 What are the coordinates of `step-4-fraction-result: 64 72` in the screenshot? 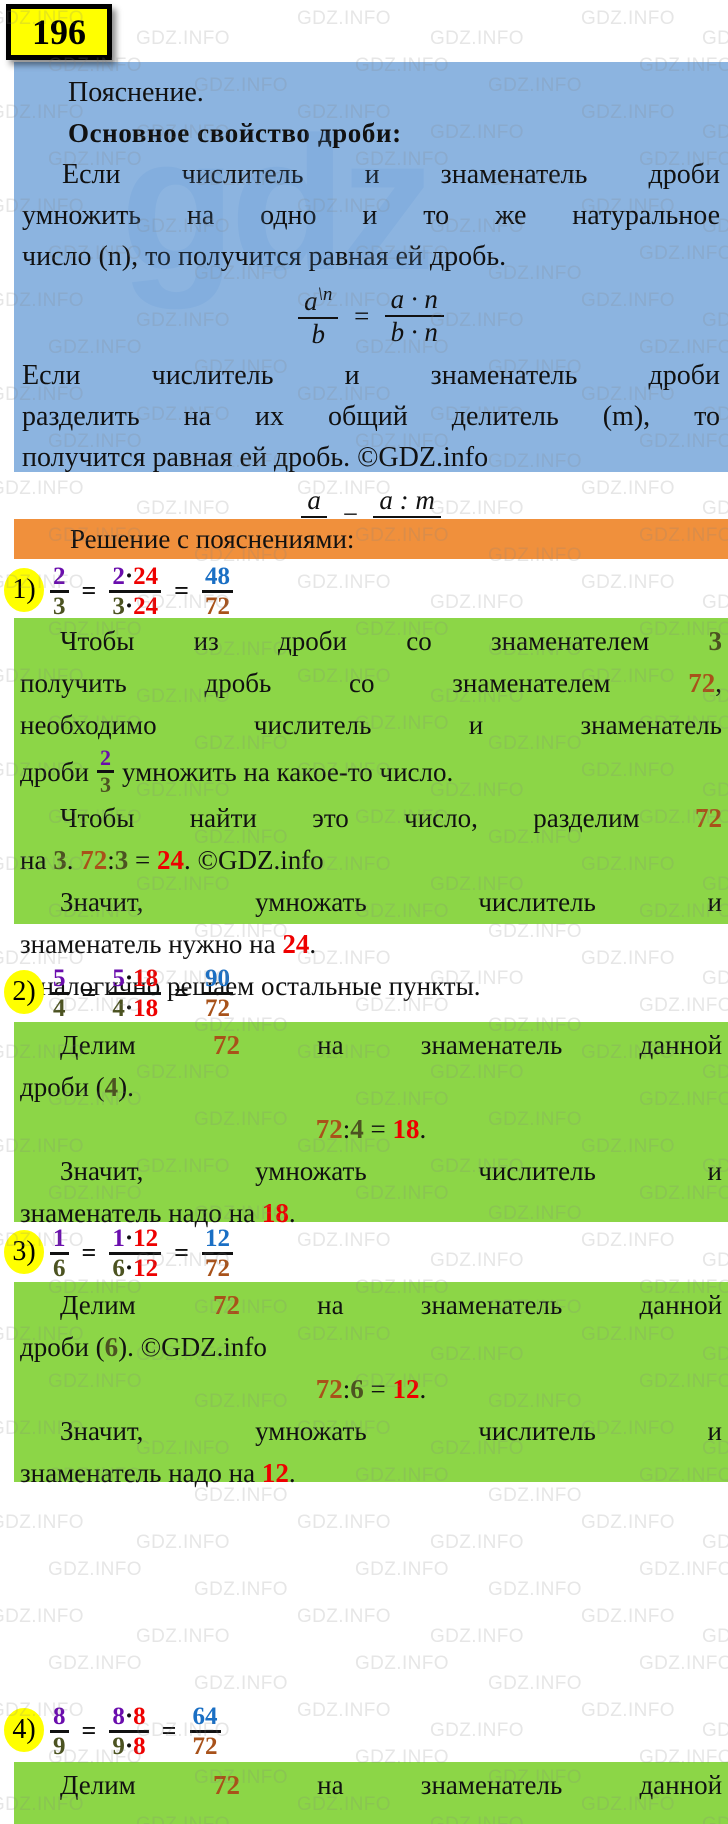 It's located at (205, 1731).